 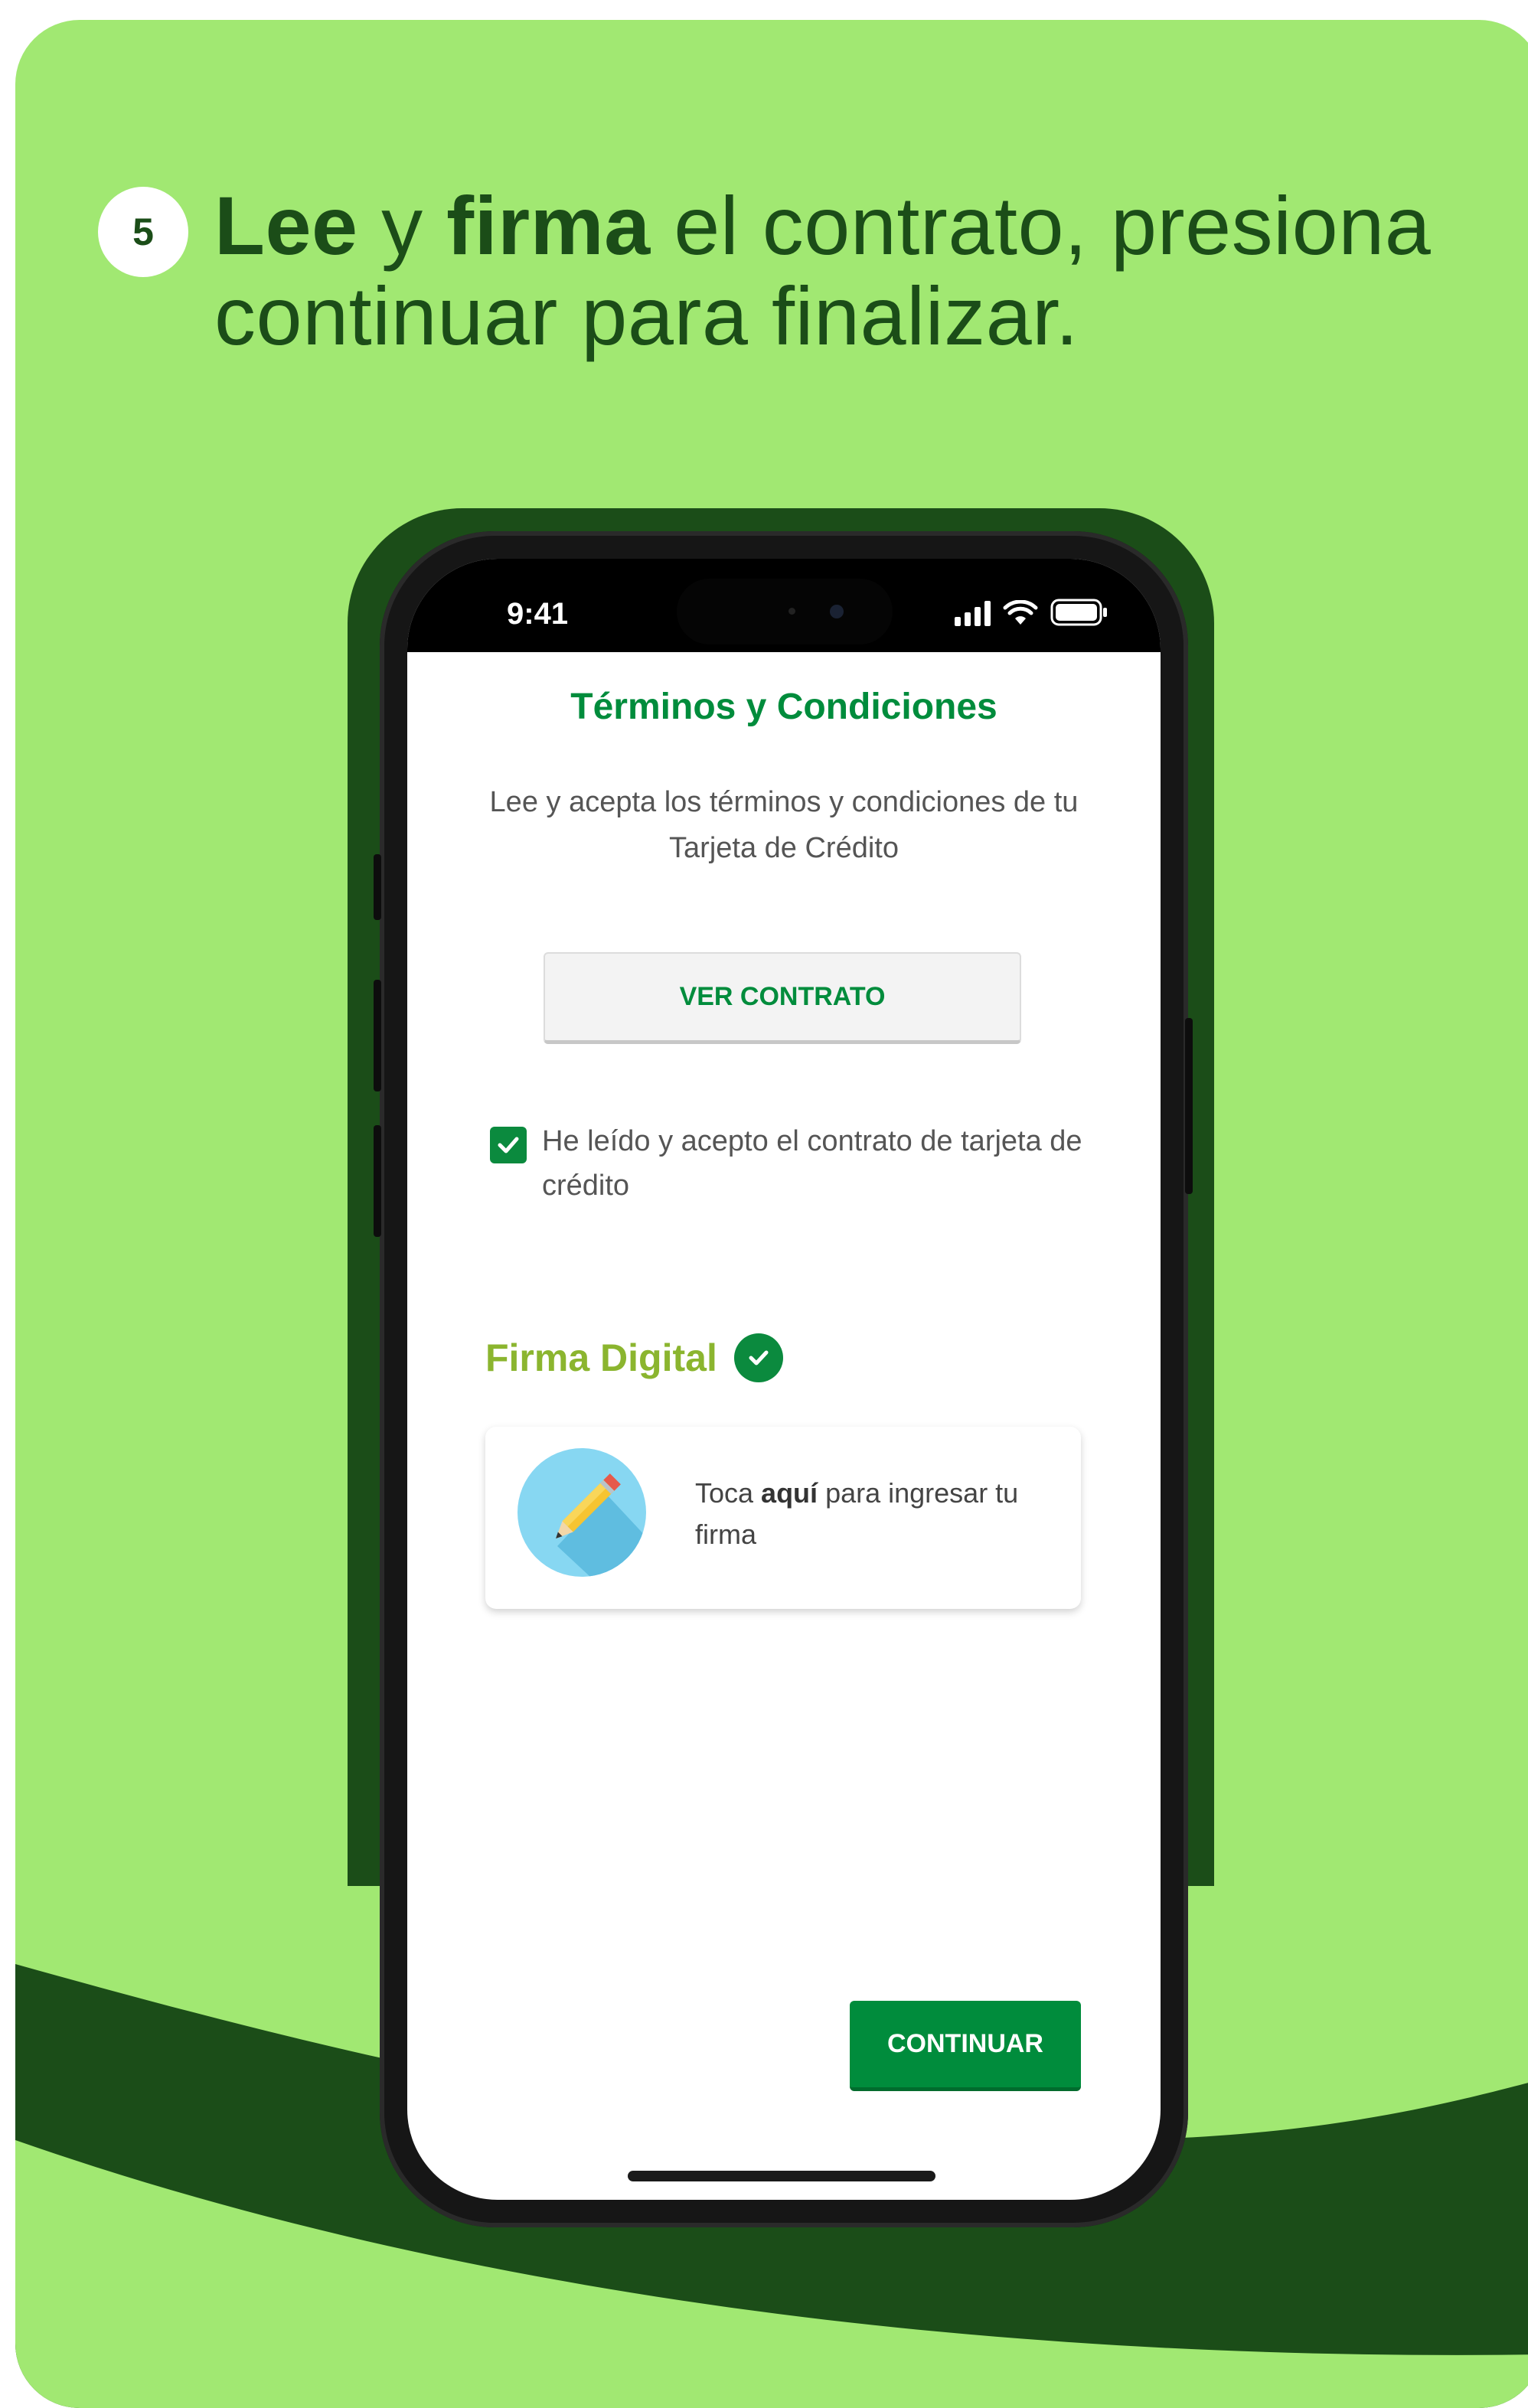 What do you see at coordinates (792, 611) in the screenshot?
I see `sensor-dot` at bounding box center [792, 611].